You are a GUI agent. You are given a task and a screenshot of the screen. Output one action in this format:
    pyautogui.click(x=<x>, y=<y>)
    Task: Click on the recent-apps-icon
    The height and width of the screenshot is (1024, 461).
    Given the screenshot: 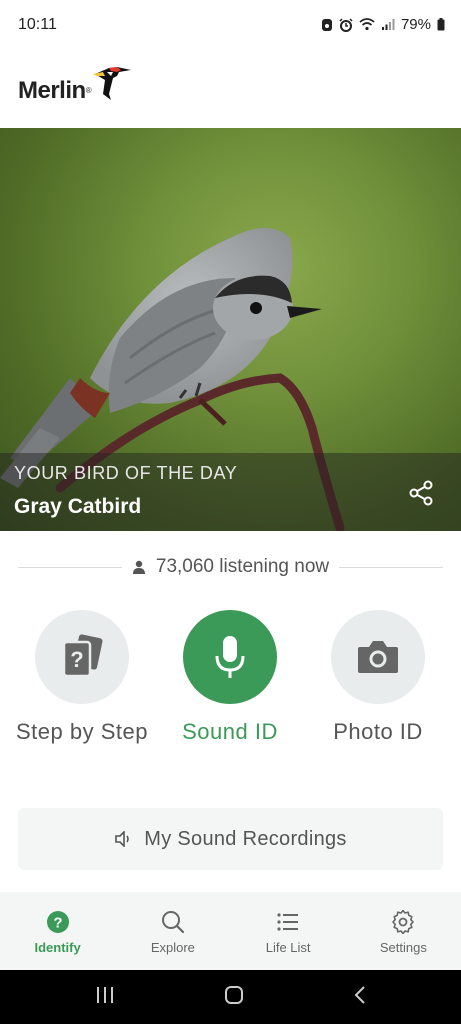 What is the action you would take?
    pyautogui.click(x=104, y=994)
    